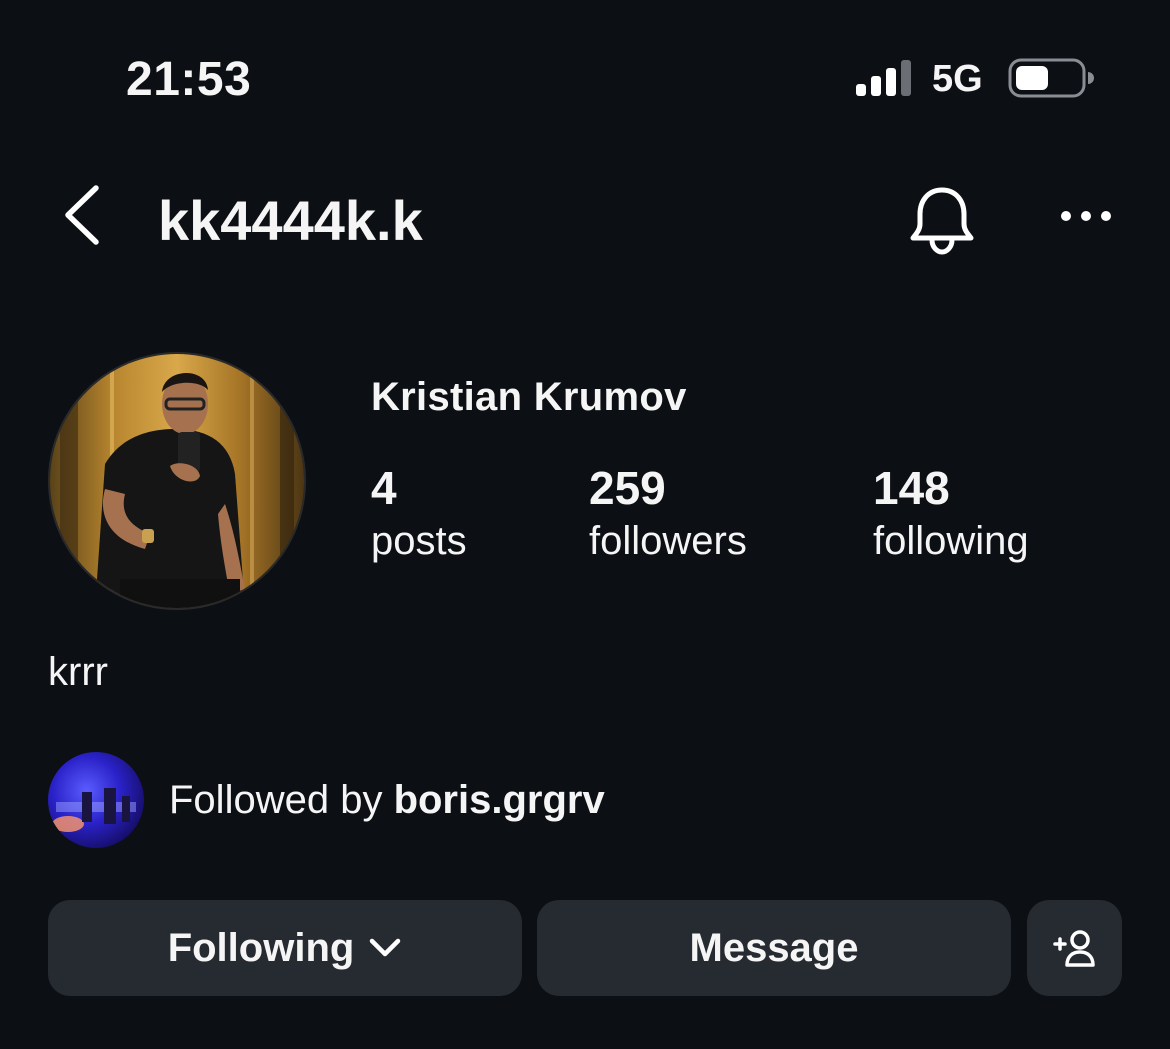 The image size is (1170, 1049). What do you see at coordinates (1051, 78) in the screenshot?
I see `battery-icon` at bounding box center [1051, 78].